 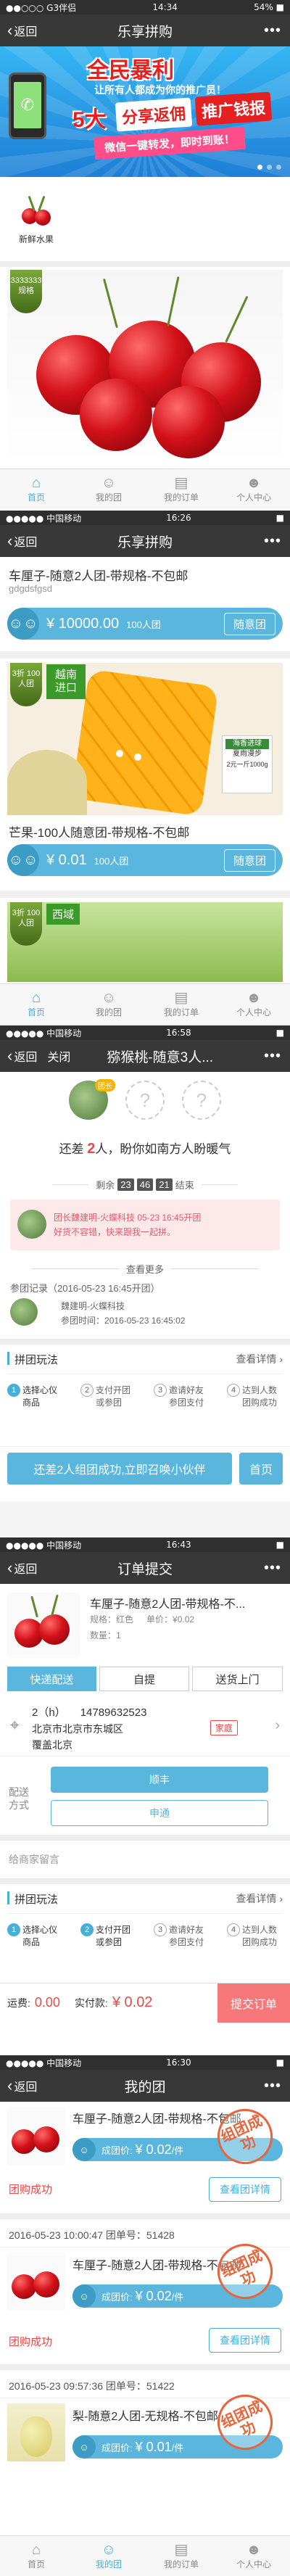 What do you see at coordinates (261, 1468) in the screenshot?
I see `home-button: 首页` at bounding box center [261, 1468].